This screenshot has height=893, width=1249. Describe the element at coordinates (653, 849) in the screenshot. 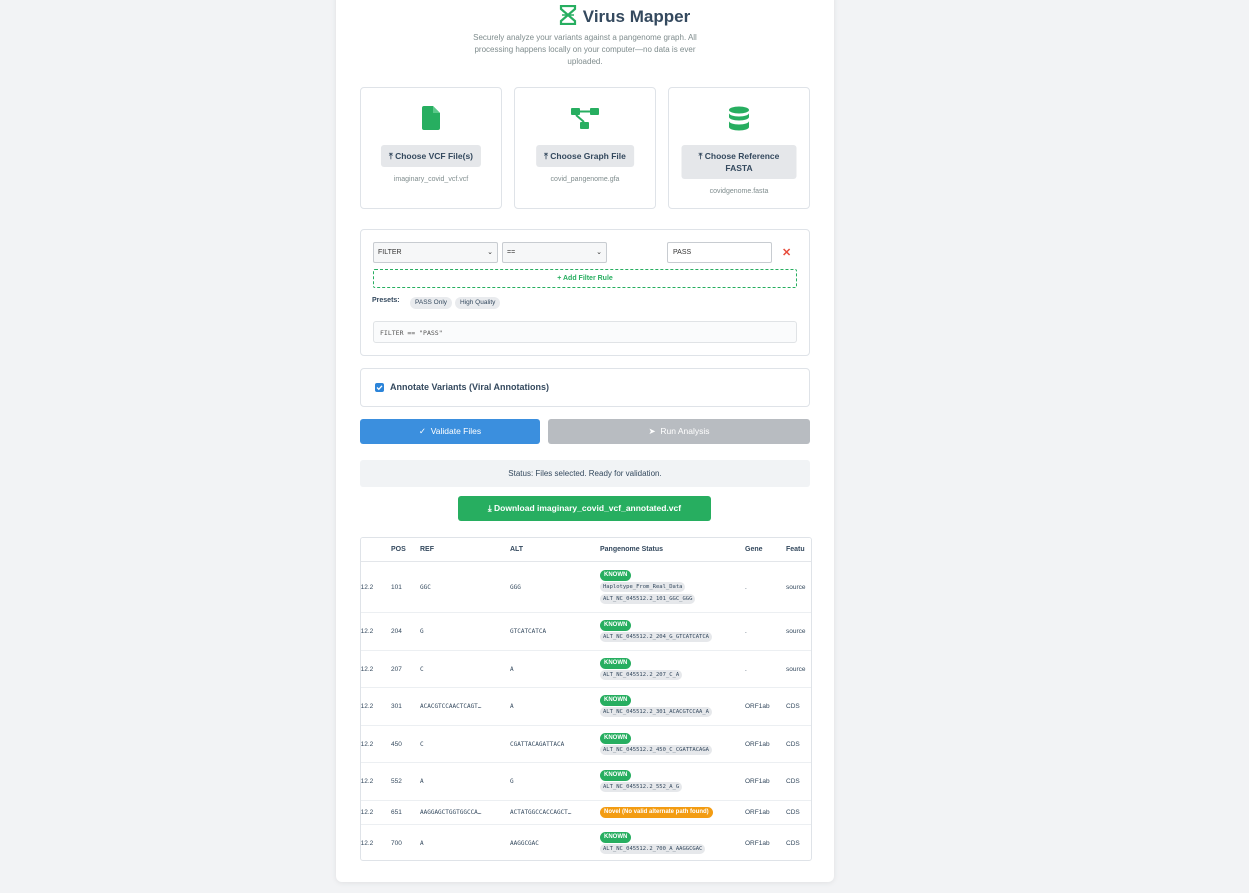

I see `path-tag: ALT_NC_045512.2_700_A_AAGGCGAC` at that location.